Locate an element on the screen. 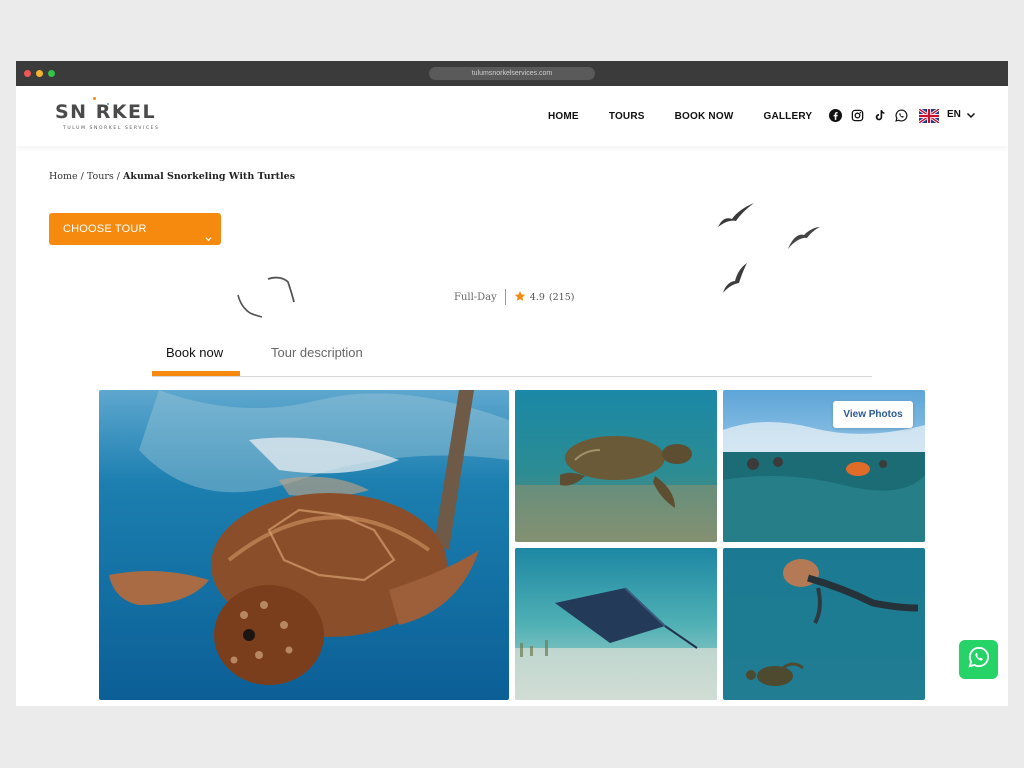 The height and width of the screenshot is (768, 1024). nav-book-now: BOOK NOW is located at coordinates (704, 116).